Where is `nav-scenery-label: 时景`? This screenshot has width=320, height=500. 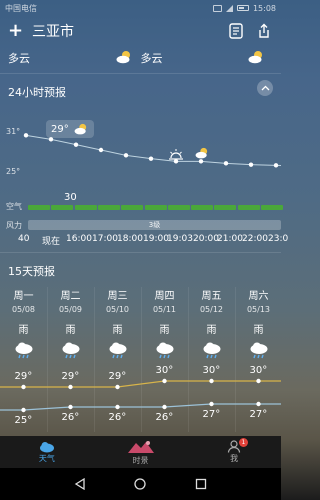 nav-scenery-label: 时景 is located at coordinates (140, 460).